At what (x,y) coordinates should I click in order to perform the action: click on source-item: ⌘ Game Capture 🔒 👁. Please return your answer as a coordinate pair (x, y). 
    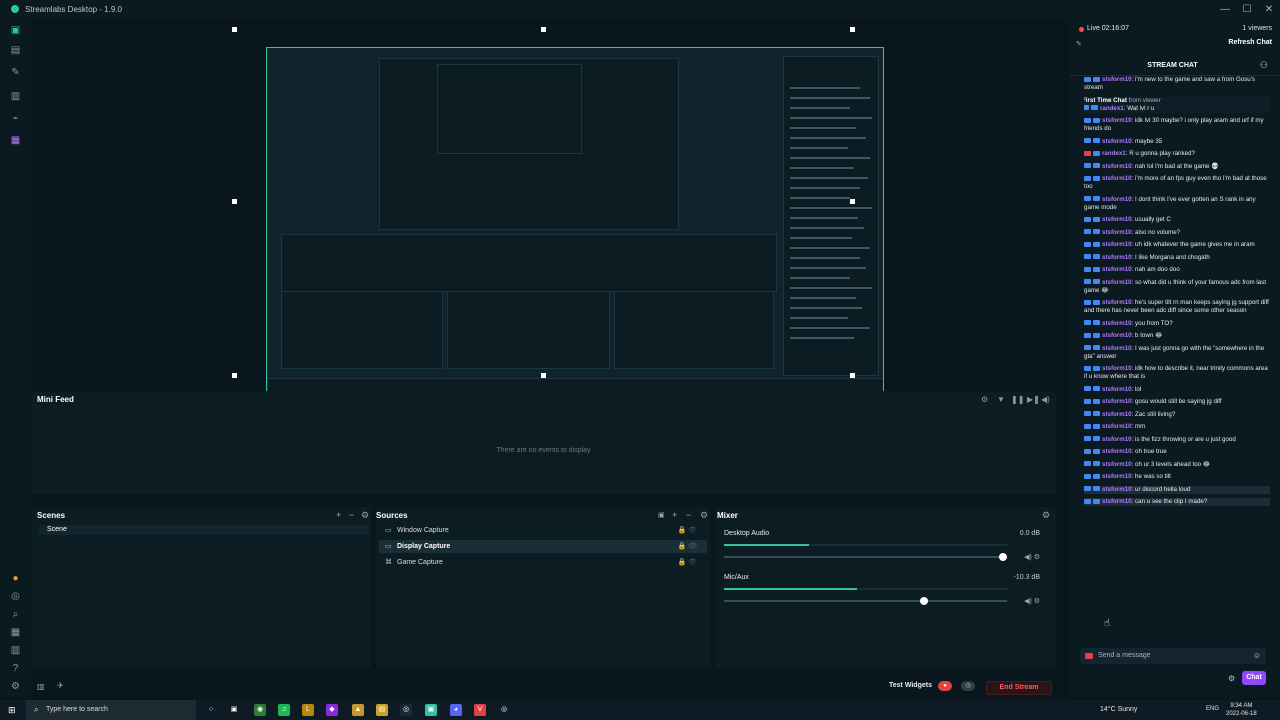
    Looking at the image, I should click on (543, 562).